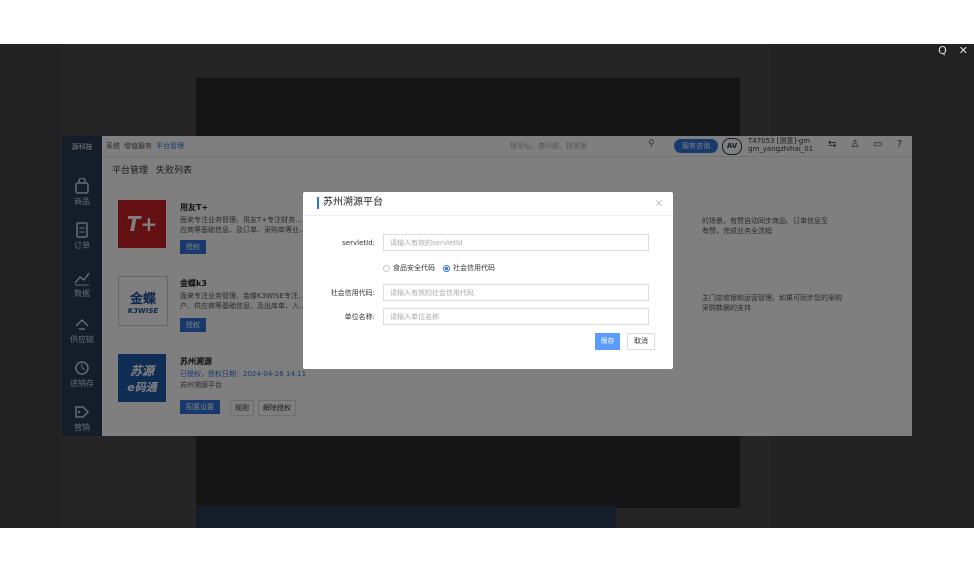 The image size is (974, 574). I want to click on radio-label: 食品安全代码, so click(414, 268).